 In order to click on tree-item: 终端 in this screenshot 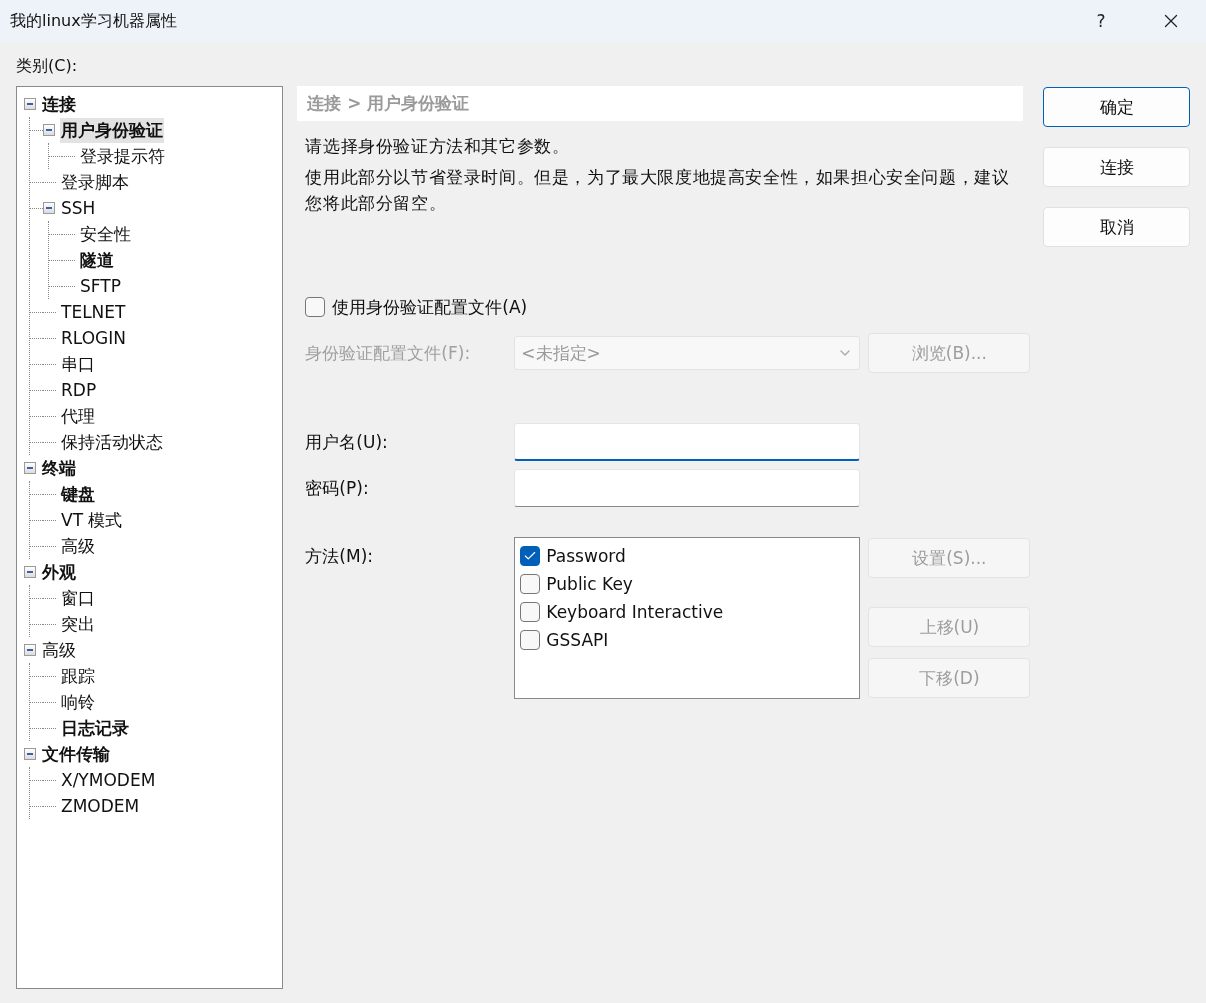, I will do `click(59, 468)`.